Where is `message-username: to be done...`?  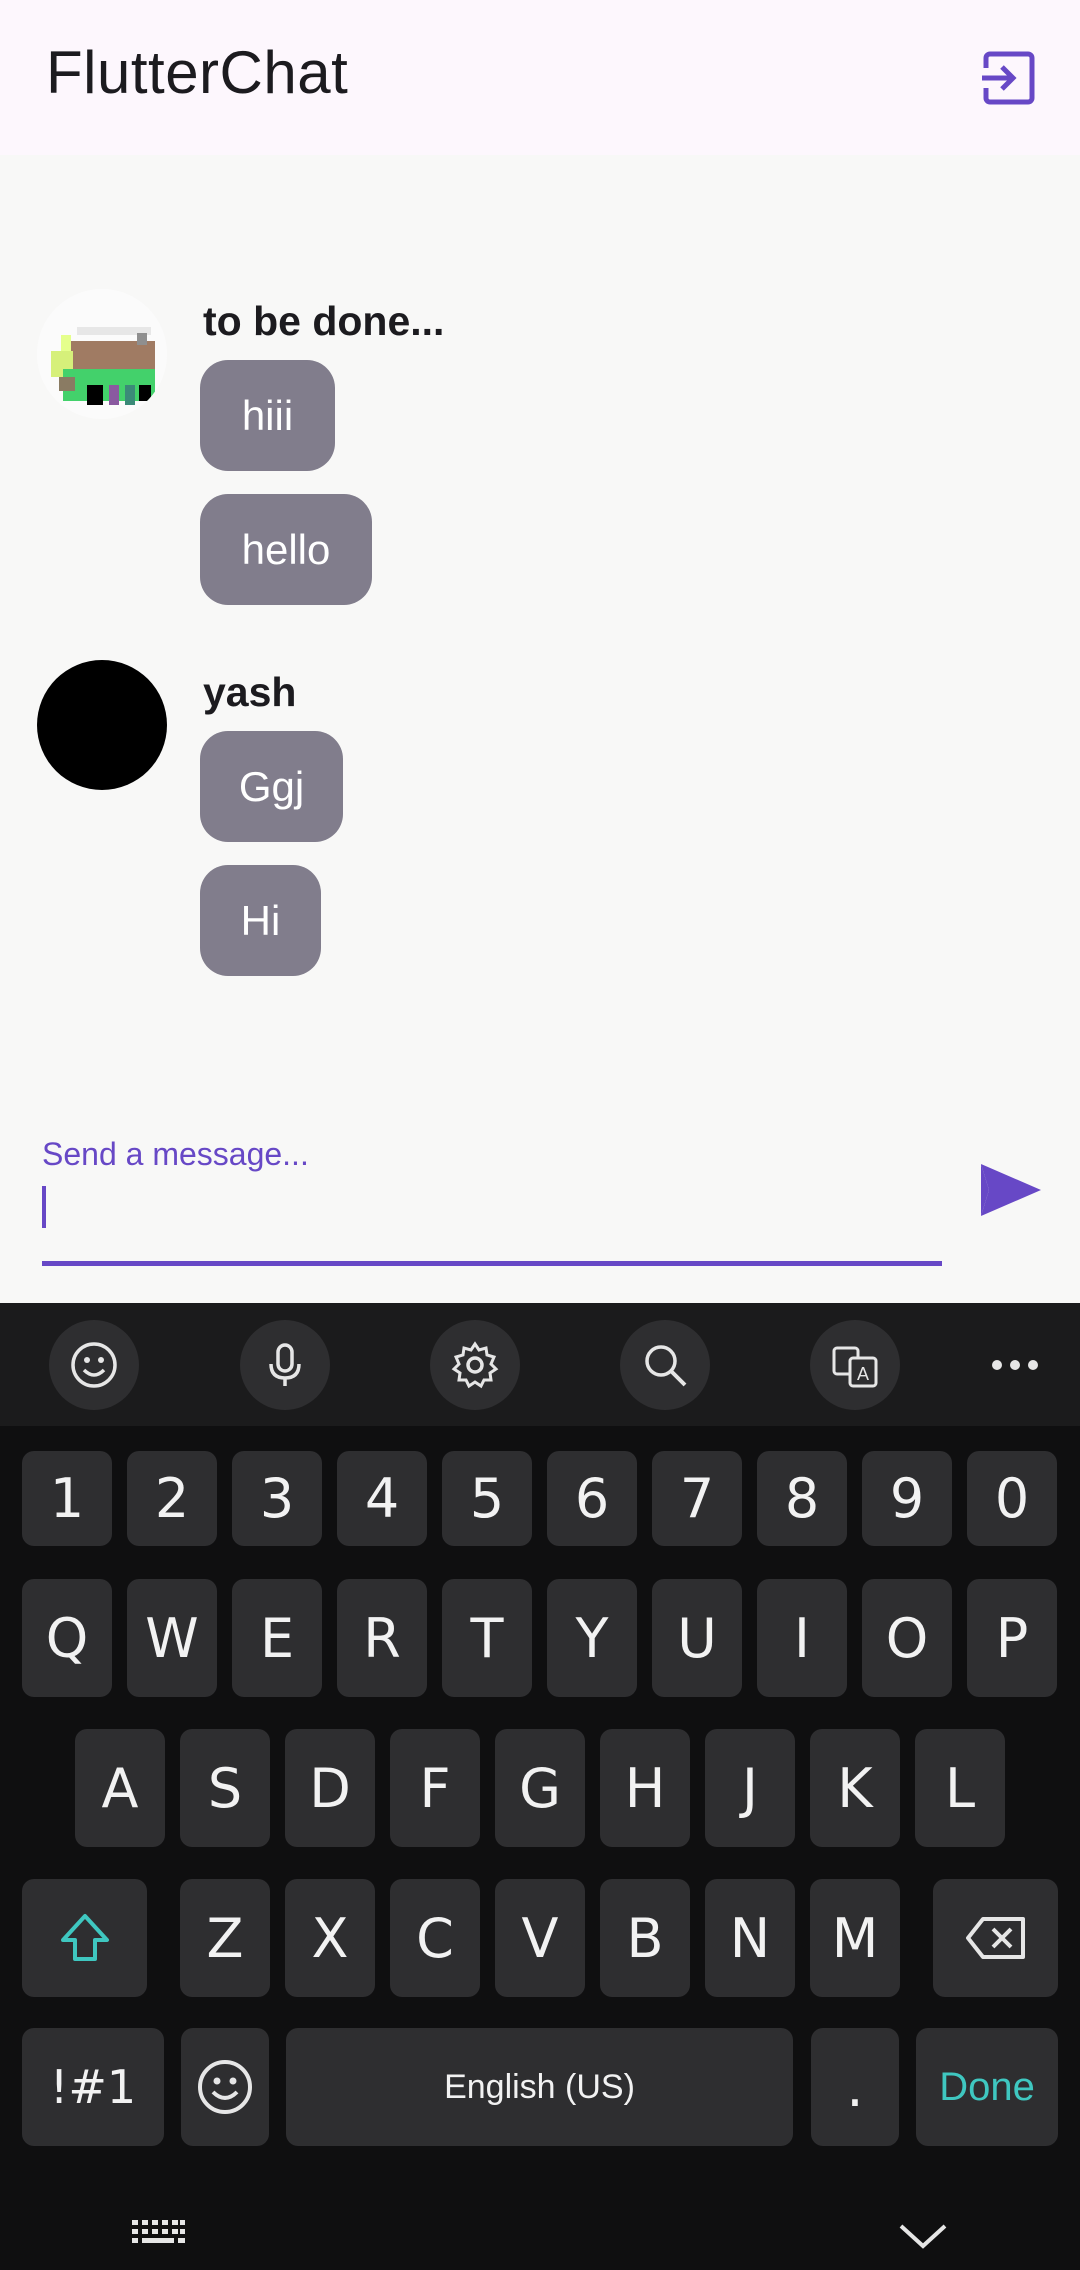
message-username: to be done... is located at coordinates (324, 321).